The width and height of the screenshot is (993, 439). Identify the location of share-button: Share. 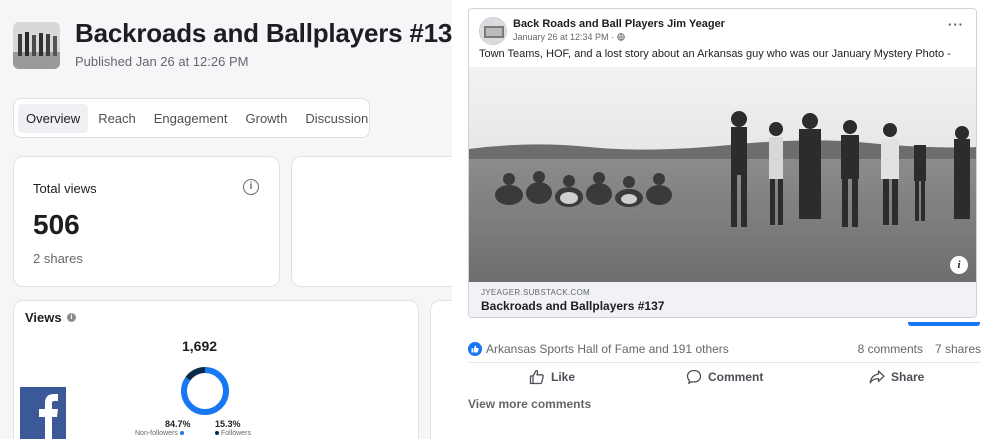
(896, 377).